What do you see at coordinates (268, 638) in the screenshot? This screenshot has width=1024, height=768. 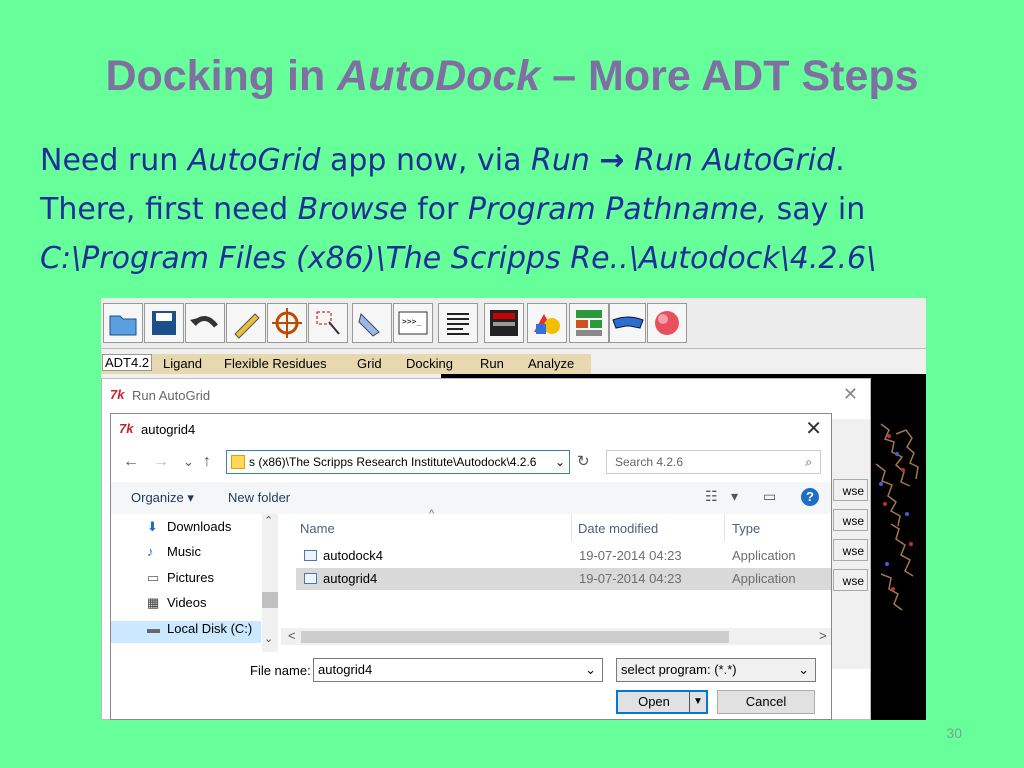 I see `scroll-down-icon: ⌄` at bounding box center [268, 638].